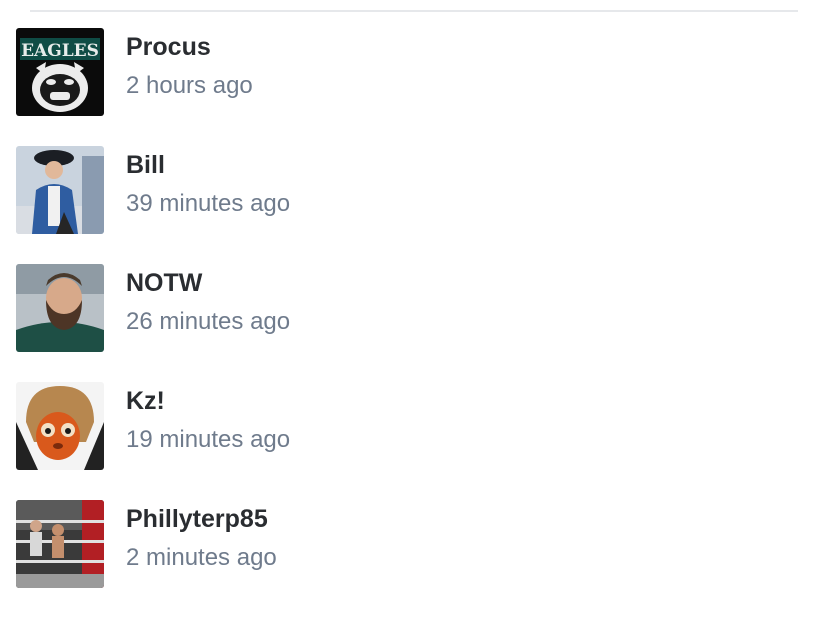 This screenshot has height=618, width=828. I want to click on timestamp: 26 minutes ago, so click(208, 321).